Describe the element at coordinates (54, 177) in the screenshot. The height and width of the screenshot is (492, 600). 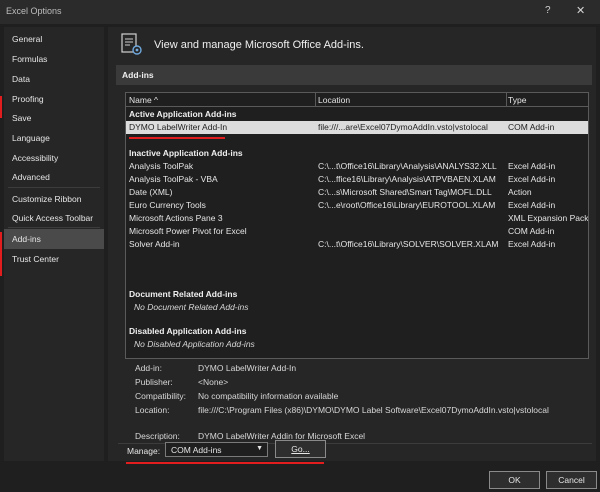
I see `sidebar-item-advanced: Advanced` at that location.